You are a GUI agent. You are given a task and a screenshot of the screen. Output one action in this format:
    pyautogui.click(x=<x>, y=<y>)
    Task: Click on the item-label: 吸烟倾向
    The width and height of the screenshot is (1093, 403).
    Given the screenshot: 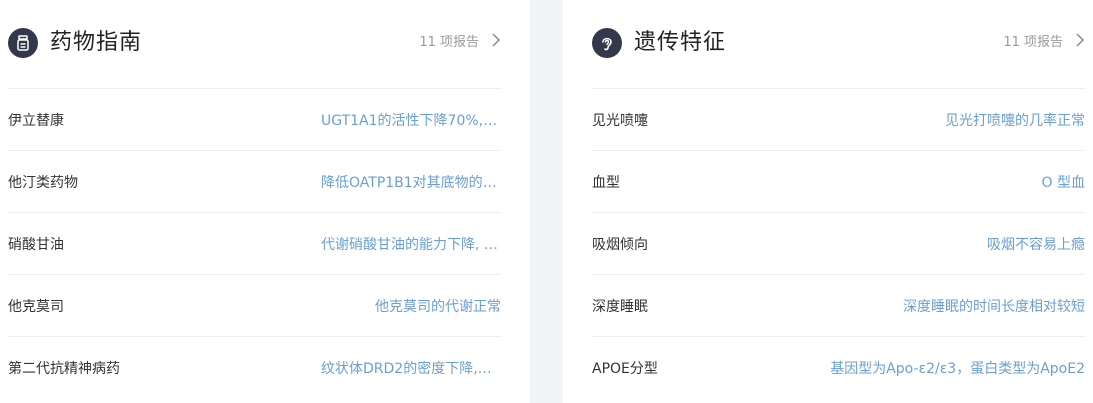 What is the action you would take?
    pyautogui.click(x=620, y=244)
    